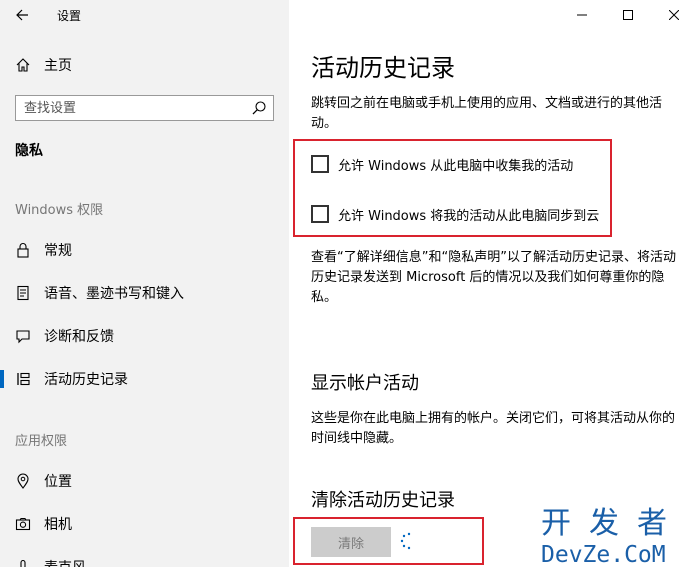 The image size is (699, 567). Describe the element at coordinates (493, 428) in the screenshot. I see `show-accounts-description: 这些是你在此电脑上拥有的帐户。关闭它们，可将其活动从你的时间线中隐藏。` at that location.